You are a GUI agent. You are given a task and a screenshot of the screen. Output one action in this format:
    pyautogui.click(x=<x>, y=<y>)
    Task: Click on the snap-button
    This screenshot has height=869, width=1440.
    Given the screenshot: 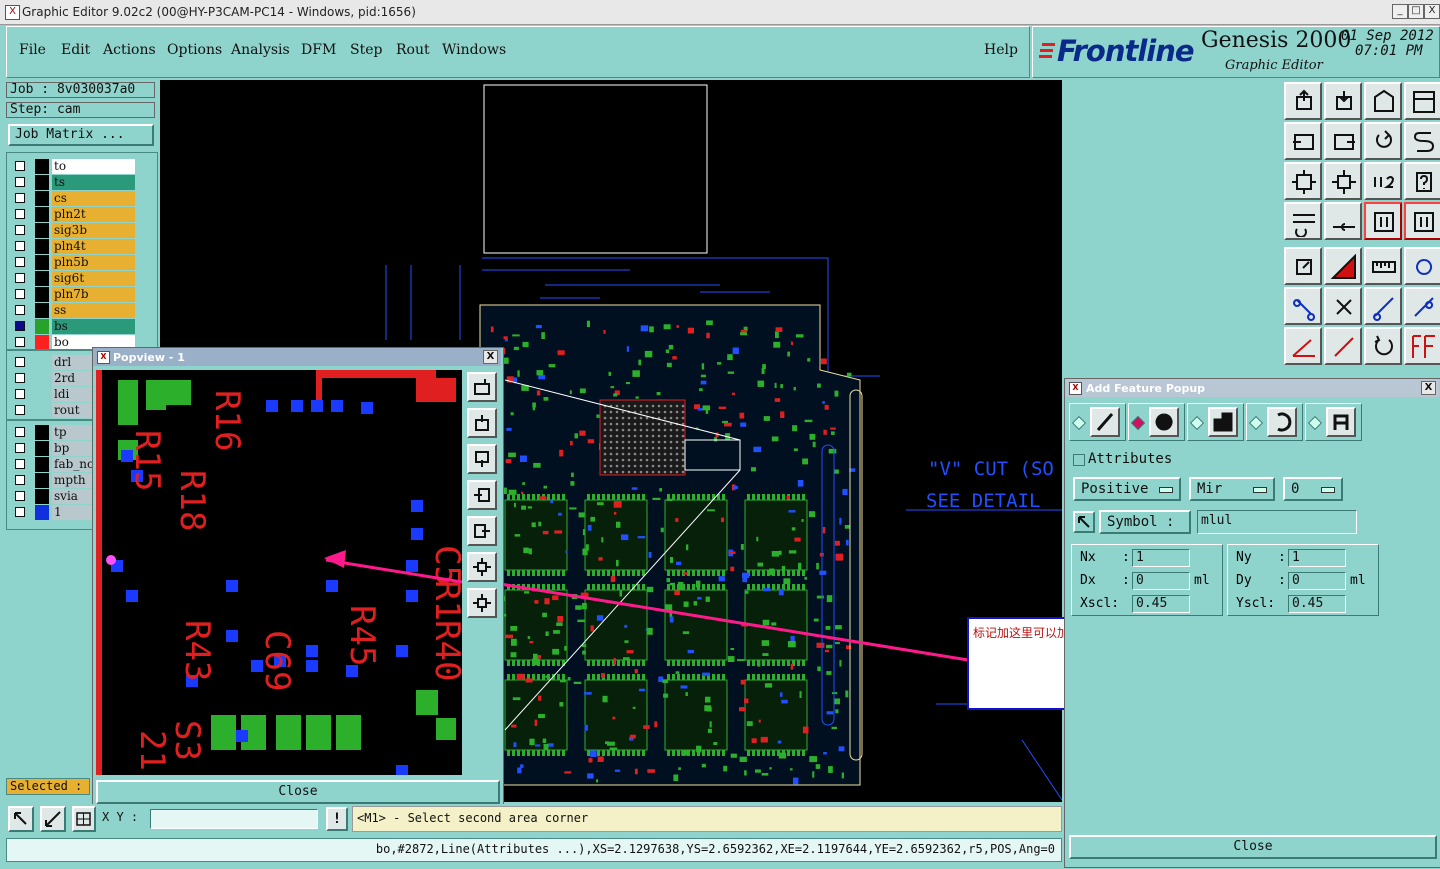 What is the action you would take?
    pyautogui.click(x=21, y=819)
    